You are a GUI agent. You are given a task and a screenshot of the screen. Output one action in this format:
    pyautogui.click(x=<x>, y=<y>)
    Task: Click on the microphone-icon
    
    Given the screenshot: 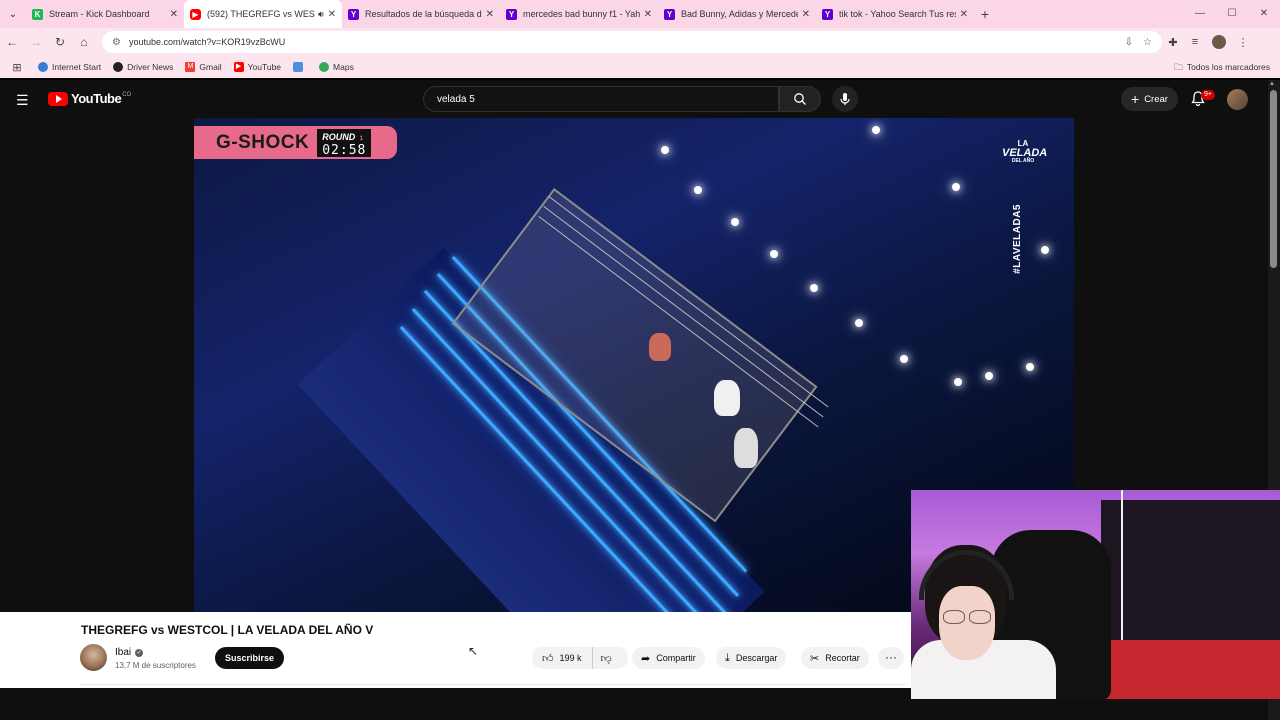 What is the action you would take?
    pyautogui.click(x=845, y=99)
    